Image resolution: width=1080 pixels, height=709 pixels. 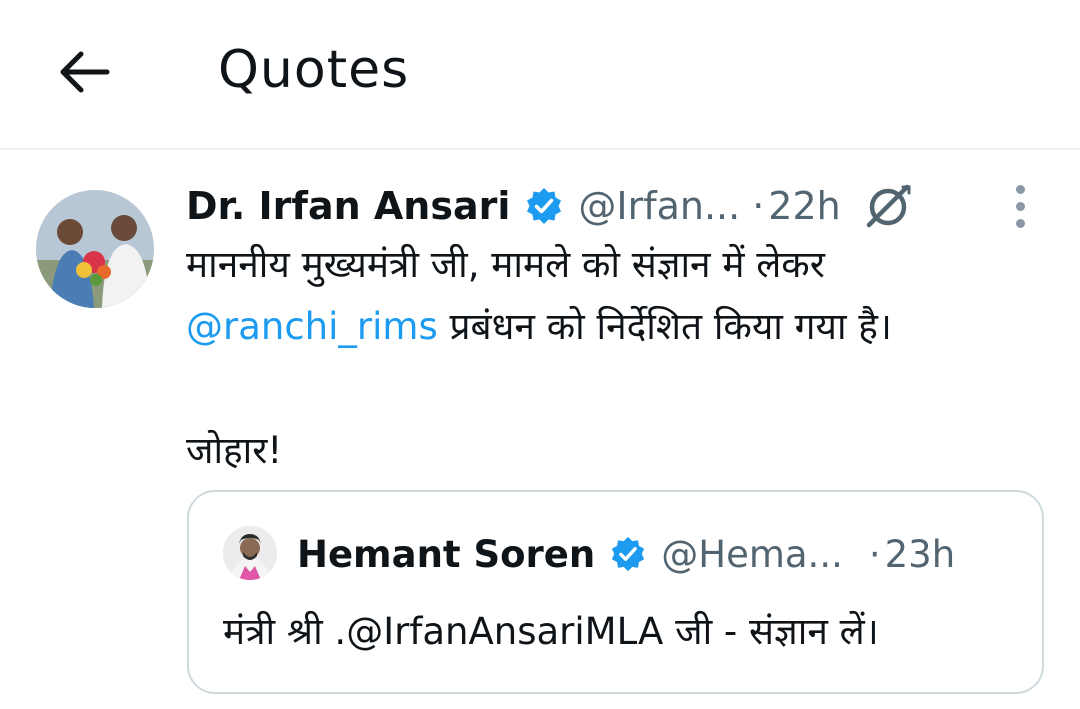 I want to click on quoted-author-avatar, so click(x=250, y=553).